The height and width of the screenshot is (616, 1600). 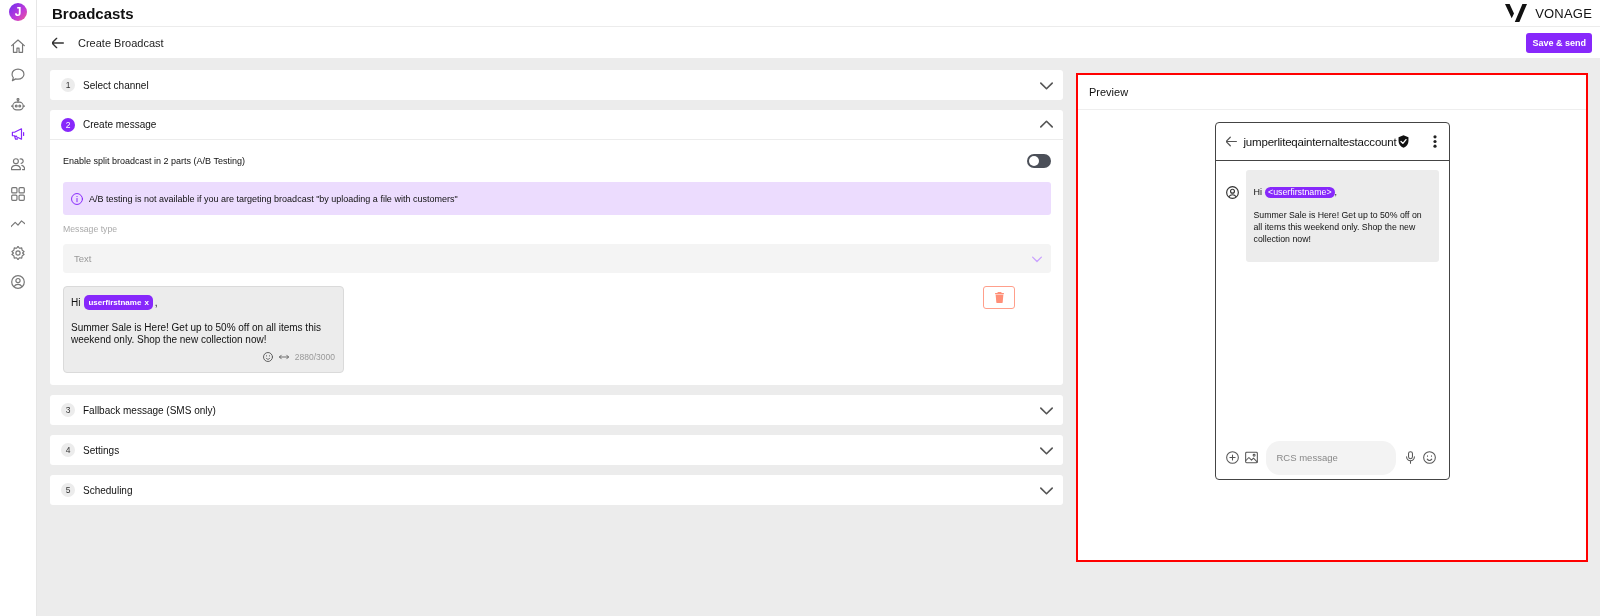 What do you see at coordinates (68, 490) in the screenshot?
I see `step-number: 5` at bounding box center [68, 490].